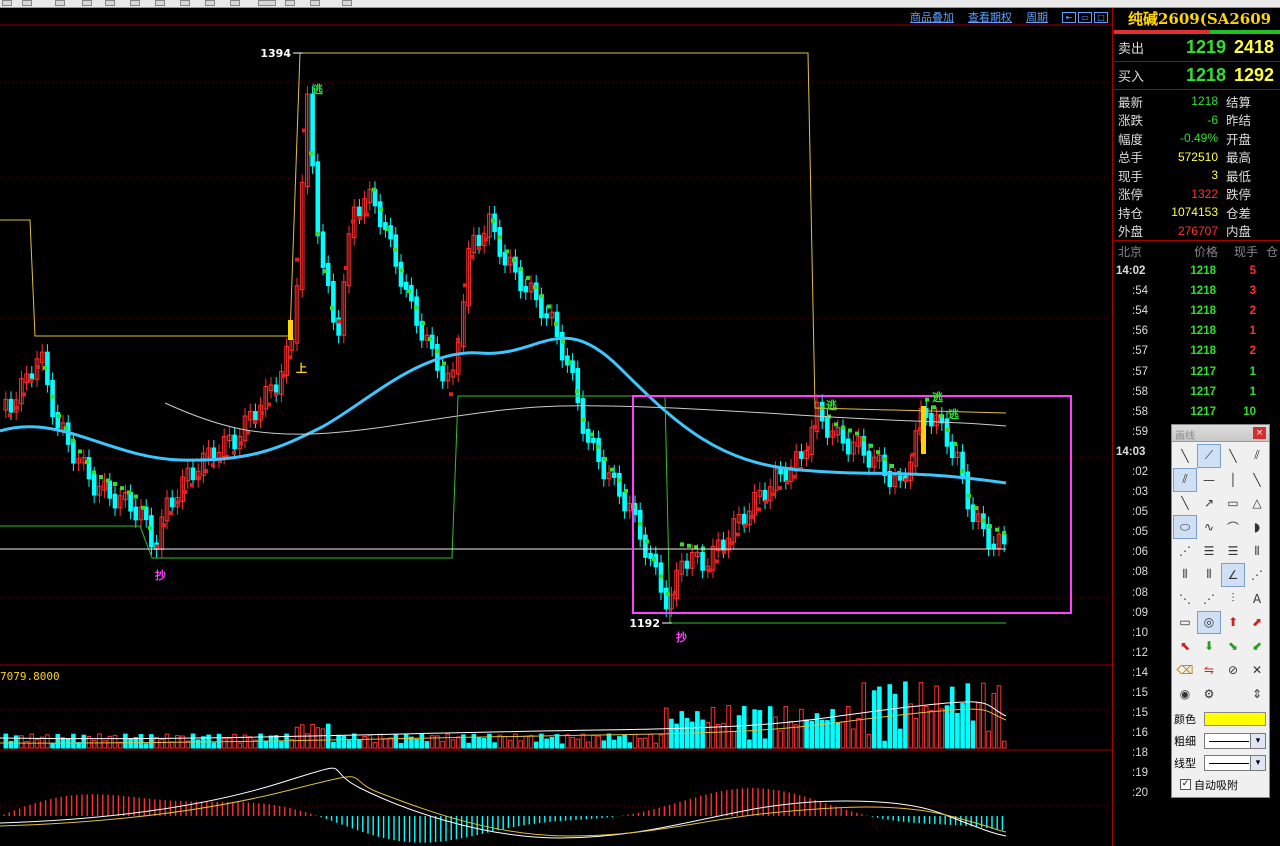  I want to click on view-options-link: 查看期权, so click(990, 17).